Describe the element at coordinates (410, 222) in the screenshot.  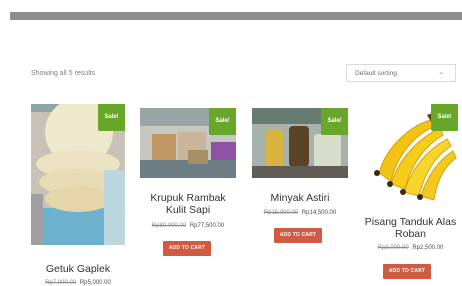
I see `product-name-line-1: Pisang Tanduk Alas` at that location.